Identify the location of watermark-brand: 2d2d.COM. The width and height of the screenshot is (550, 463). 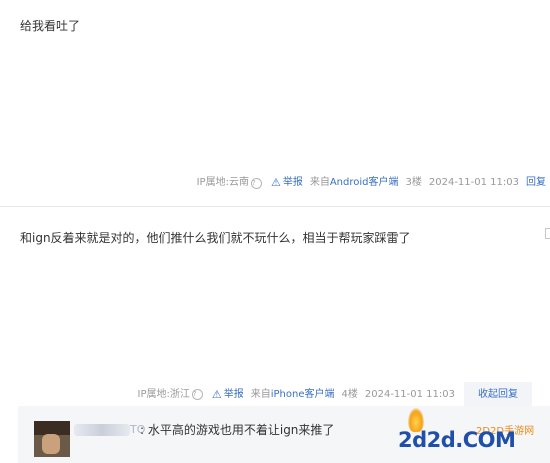
(457, 440).